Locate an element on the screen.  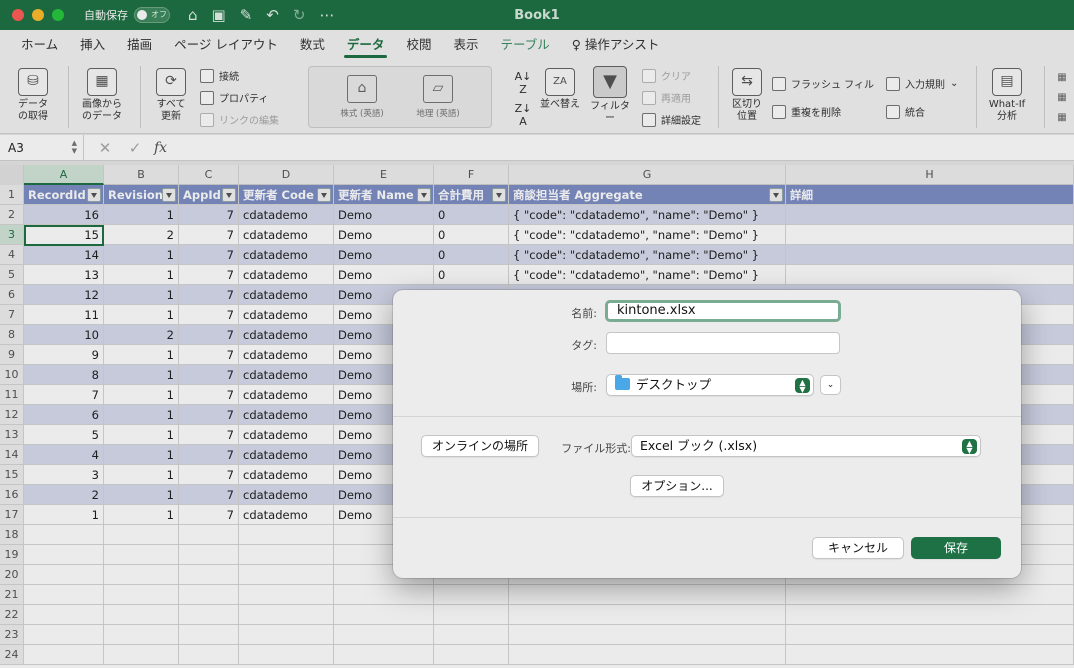
expand-dialog-button: ⌄ is located at coordinates (830, 385).